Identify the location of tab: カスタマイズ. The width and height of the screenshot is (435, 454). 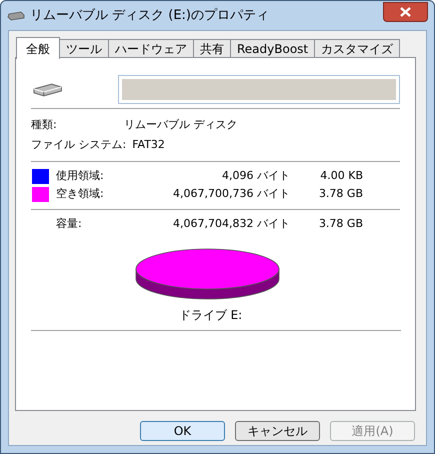
(357, 48).